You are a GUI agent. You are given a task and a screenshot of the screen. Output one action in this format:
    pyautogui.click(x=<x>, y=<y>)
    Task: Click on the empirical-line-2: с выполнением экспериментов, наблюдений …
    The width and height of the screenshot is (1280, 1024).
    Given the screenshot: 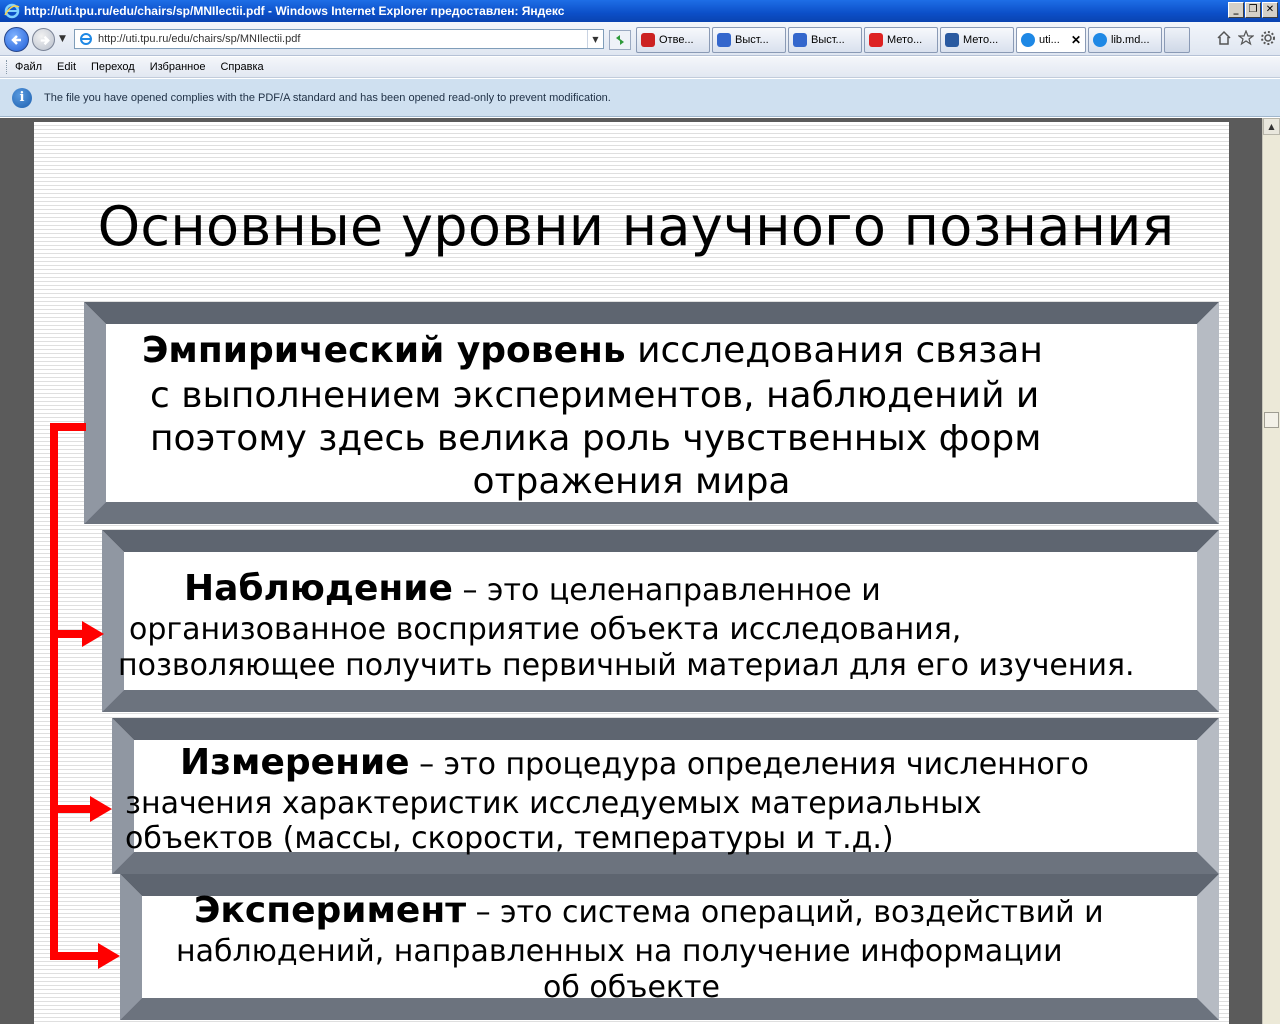 What is the action you would take?
    pyautogui.click(x=595, y=395)
    